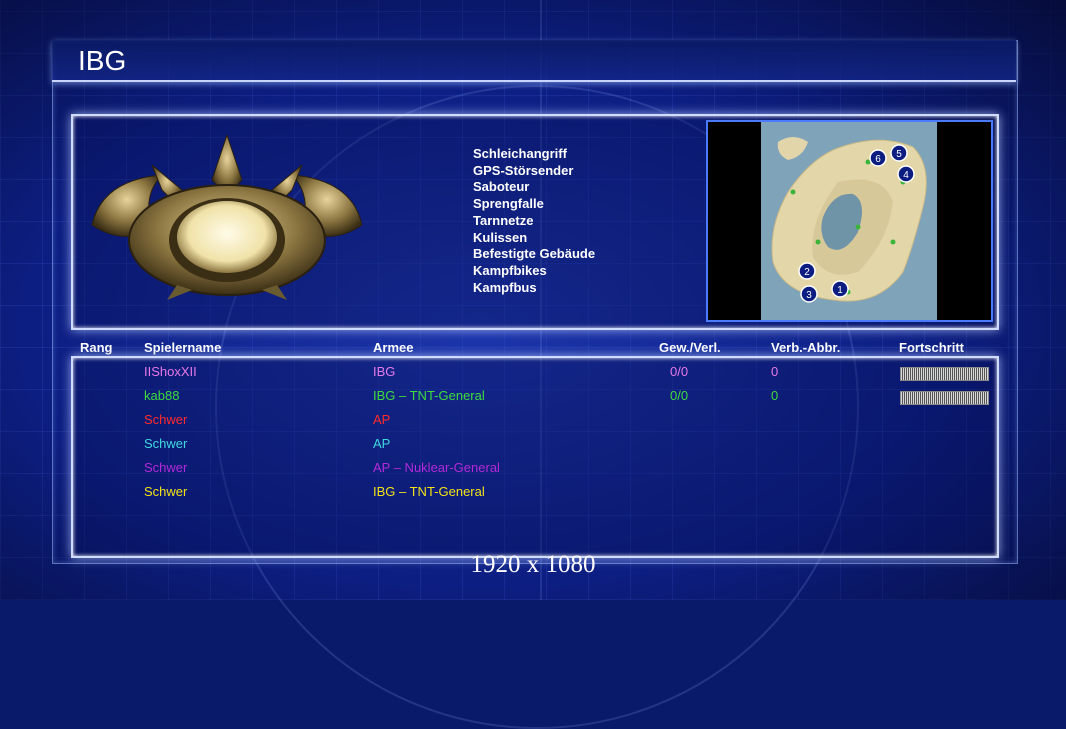 The height and width of the screenshot is (729, 1066). I want to click on header-bar, so click(534, 61).